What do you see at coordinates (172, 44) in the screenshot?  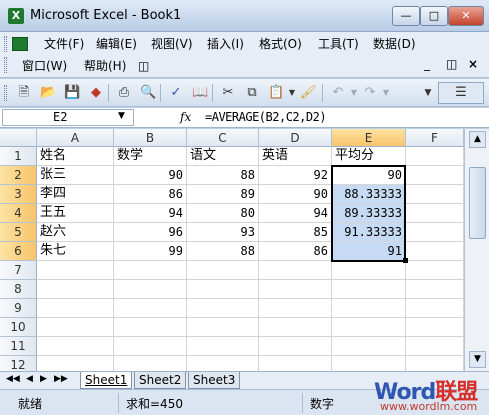 I see `menu-view: 视图(V)` at bounding box center [172, 44].